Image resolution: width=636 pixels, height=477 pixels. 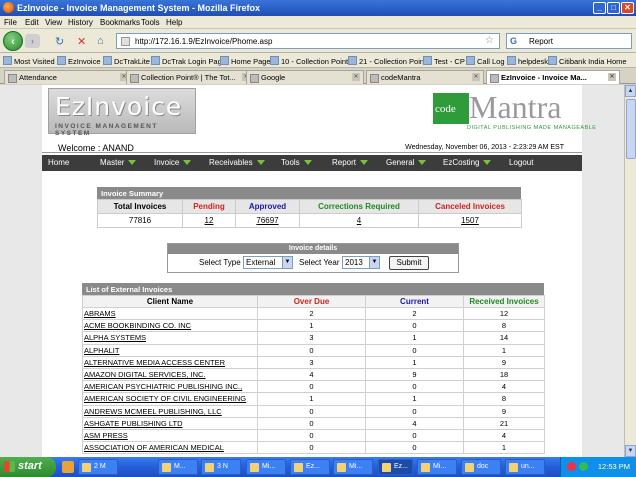 What do you see at coordinates (154, 362) in the screenshot?
I see `client-link: ALTERNATIVE MEDIA ACCESS CENTER` at bounding box center [154, 362].